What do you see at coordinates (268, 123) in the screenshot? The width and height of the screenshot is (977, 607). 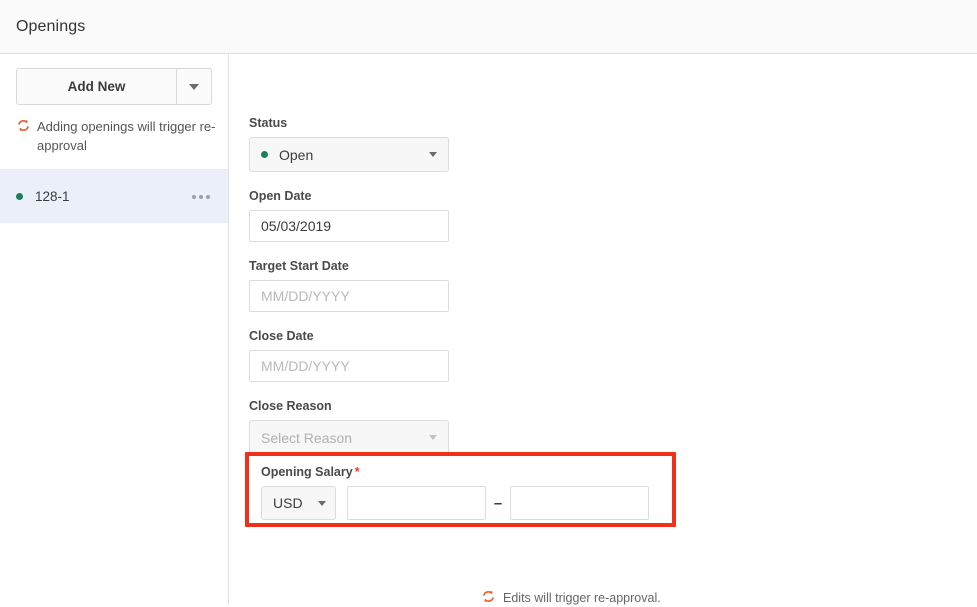 I see `status-label: Status` at bounding box center [268, 123].